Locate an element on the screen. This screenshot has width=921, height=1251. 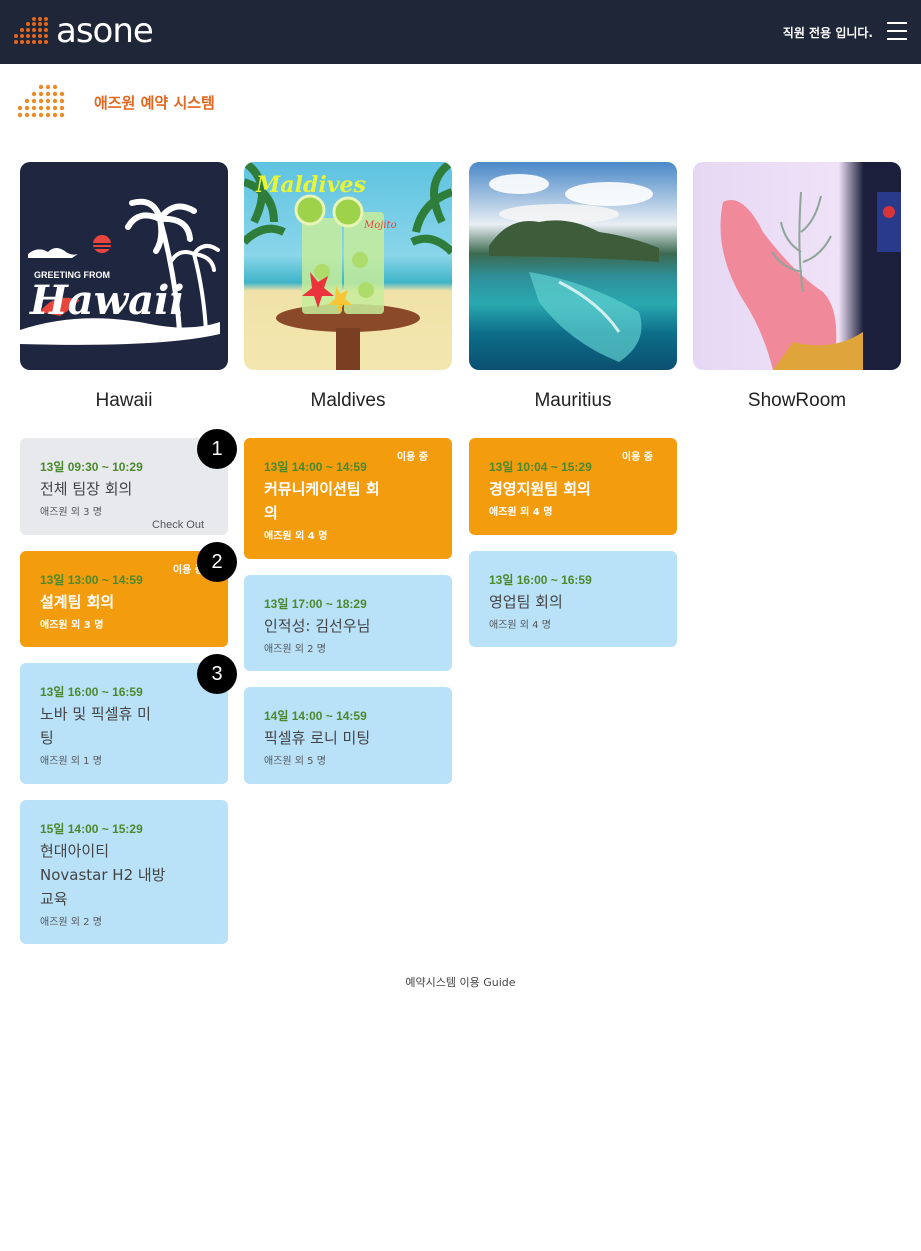
maldives-illustration: Maldives Mojito is located at coordinates (348, 266).